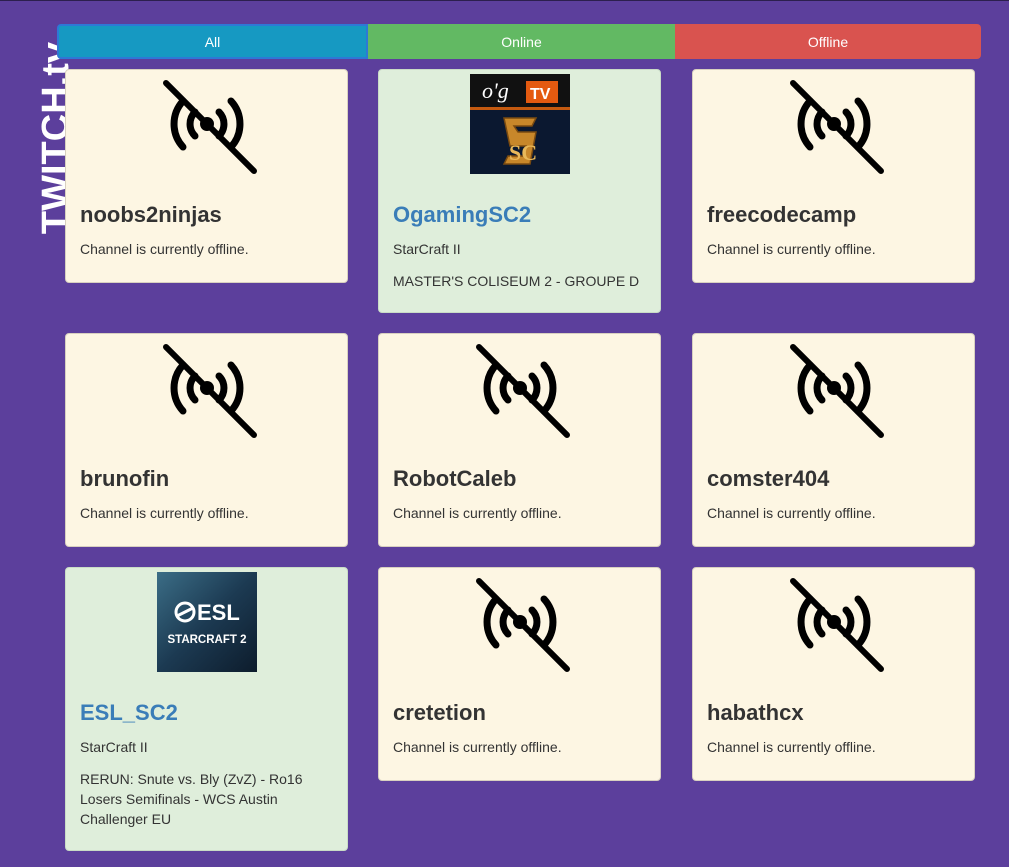 This screenshot has height=867, width=1009. What do you see at coordinates (212, 41) in the screenshot?
I see `filter-all-button: All` at bounding box center [212, 41].